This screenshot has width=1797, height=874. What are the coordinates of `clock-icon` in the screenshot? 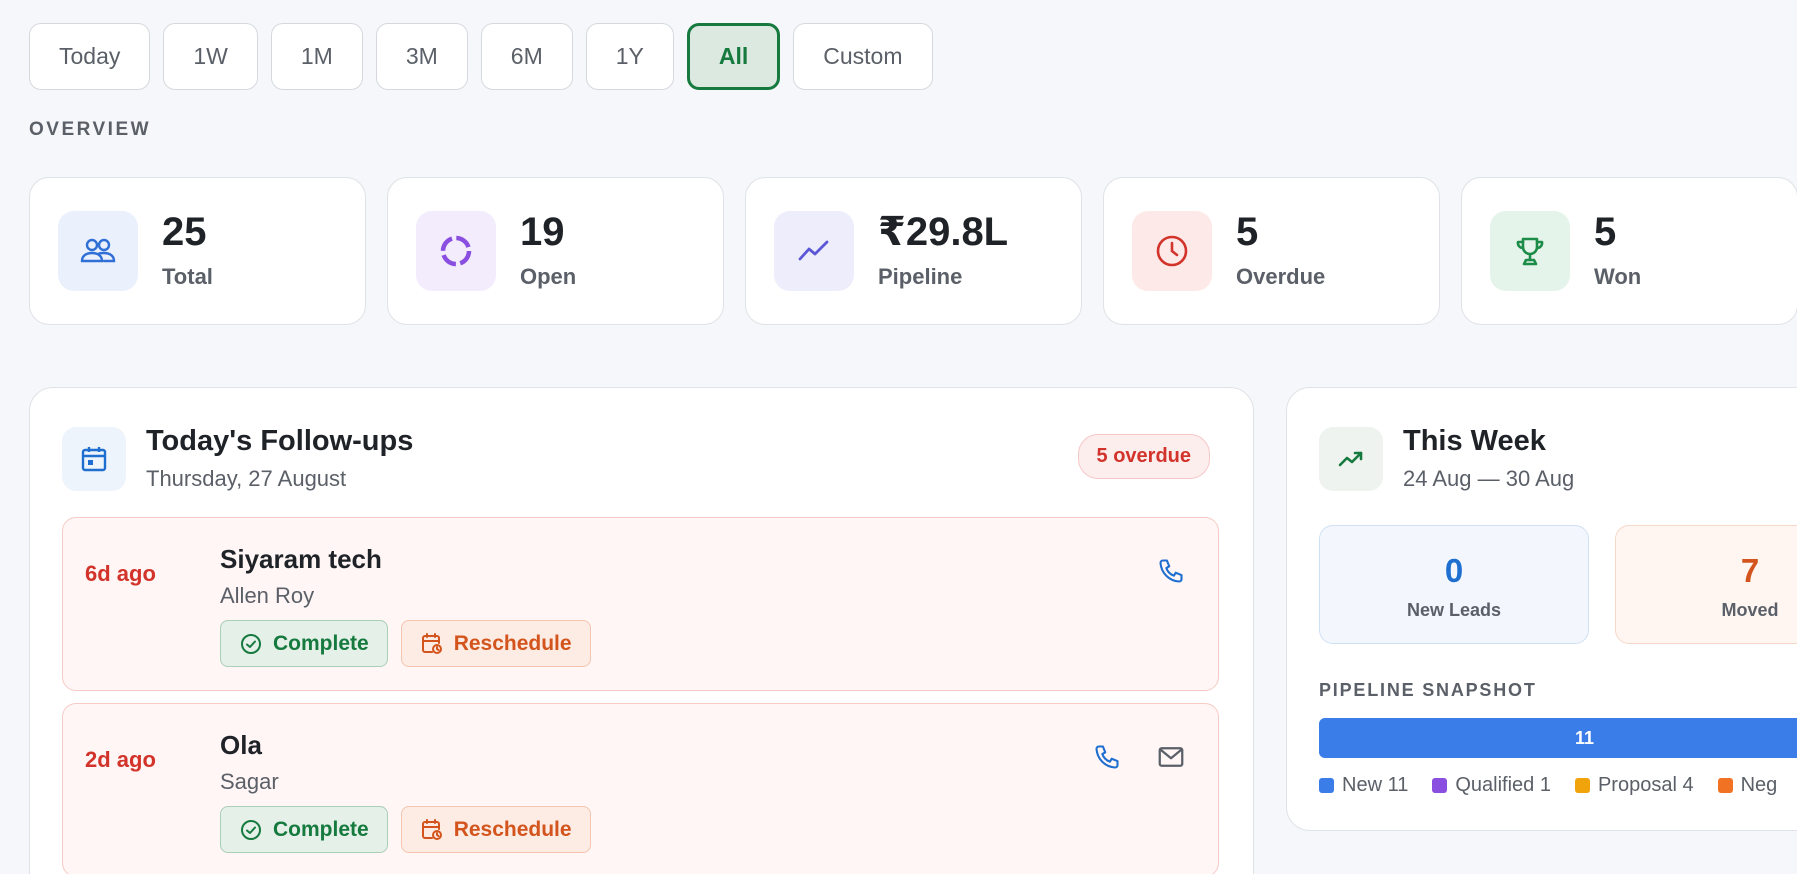 It's located at (1172, 251).